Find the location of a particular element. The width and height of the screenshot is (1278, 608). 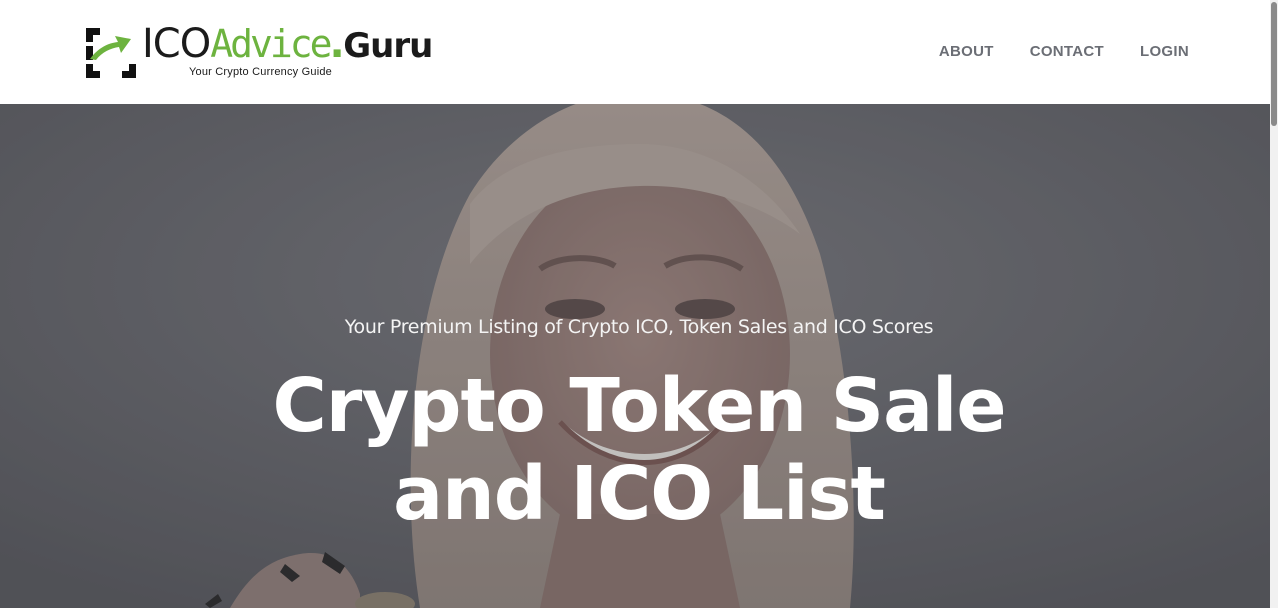

logo-advice-text: Advice is located at coordinates (271, 44).